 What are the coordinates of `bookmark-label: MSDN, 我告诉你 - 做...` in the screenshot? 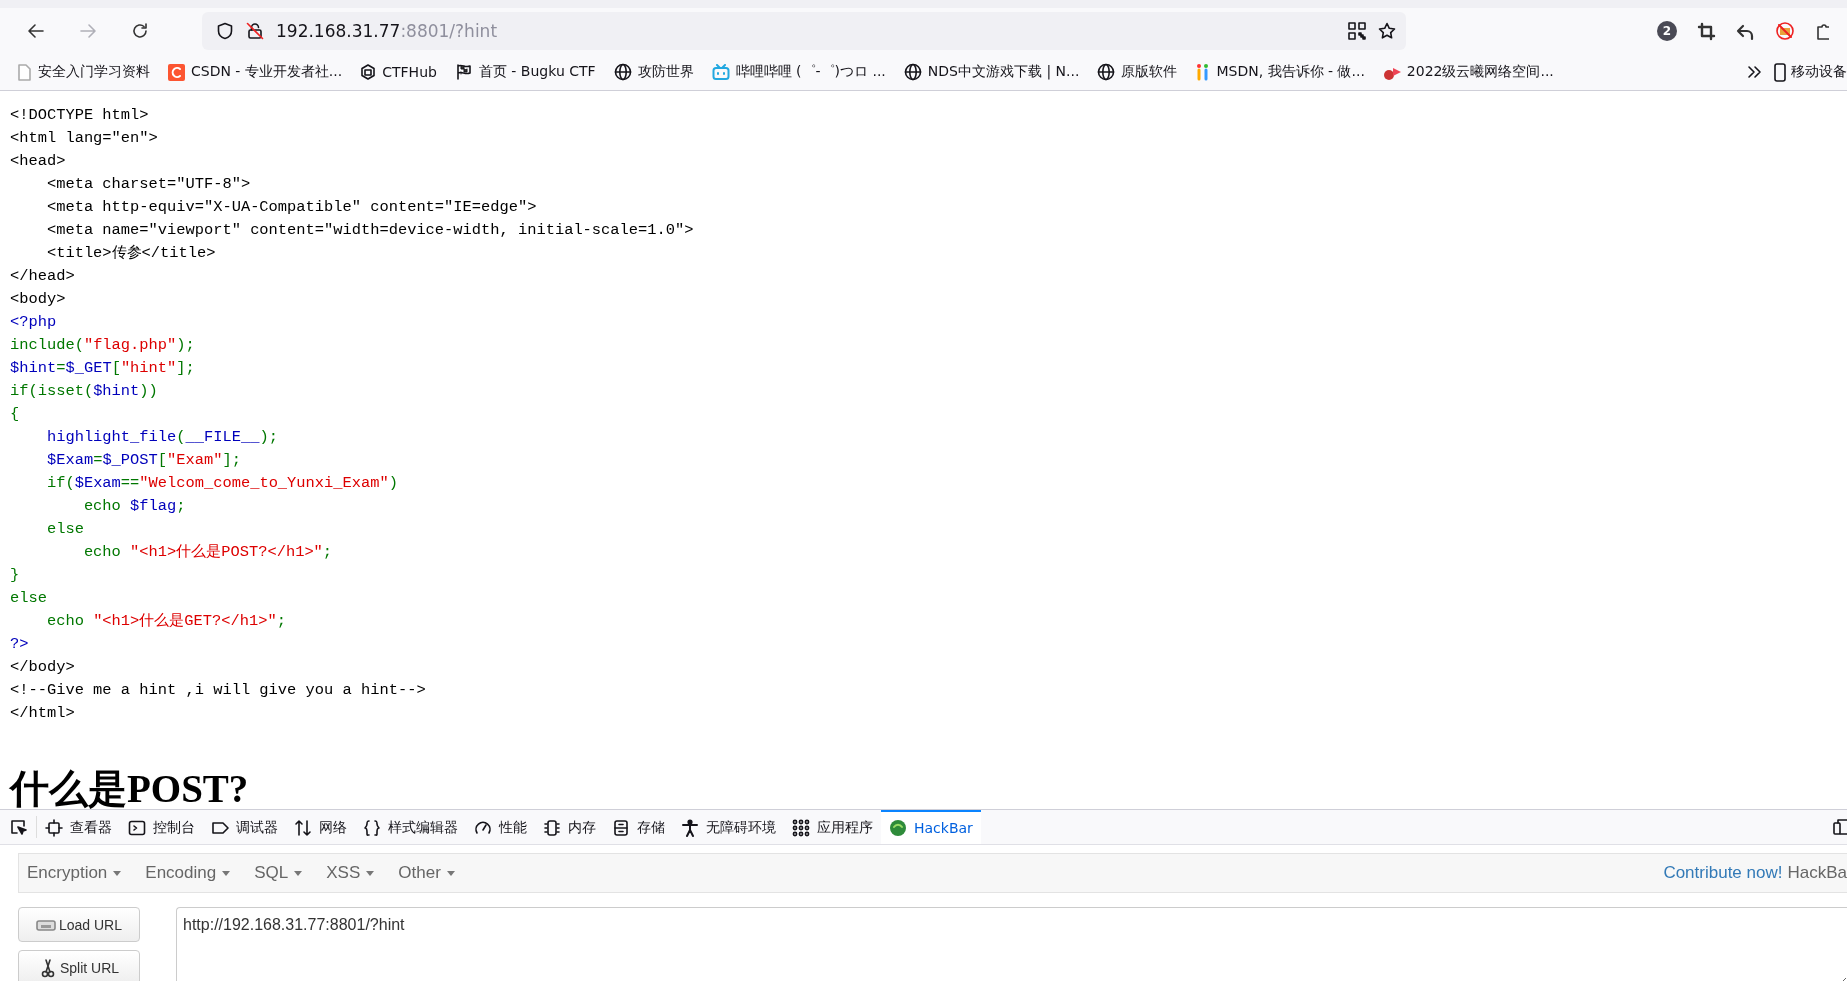 It's located at (1290, 72).